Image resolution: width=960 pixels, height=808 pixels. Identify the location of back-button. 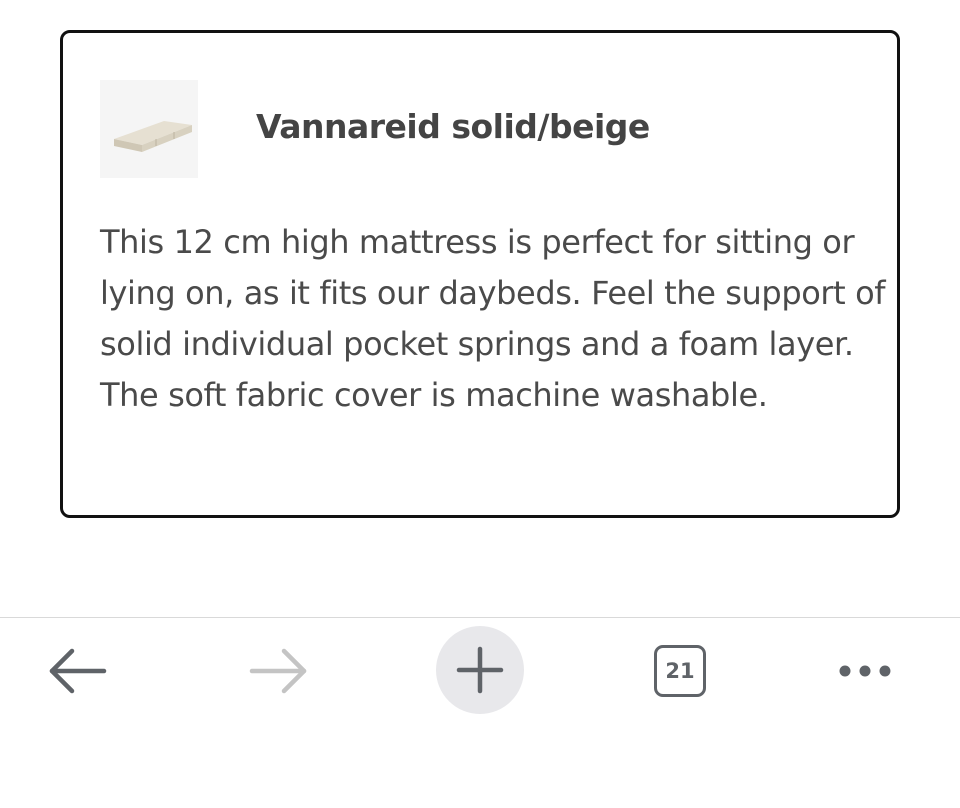
(78, 671).